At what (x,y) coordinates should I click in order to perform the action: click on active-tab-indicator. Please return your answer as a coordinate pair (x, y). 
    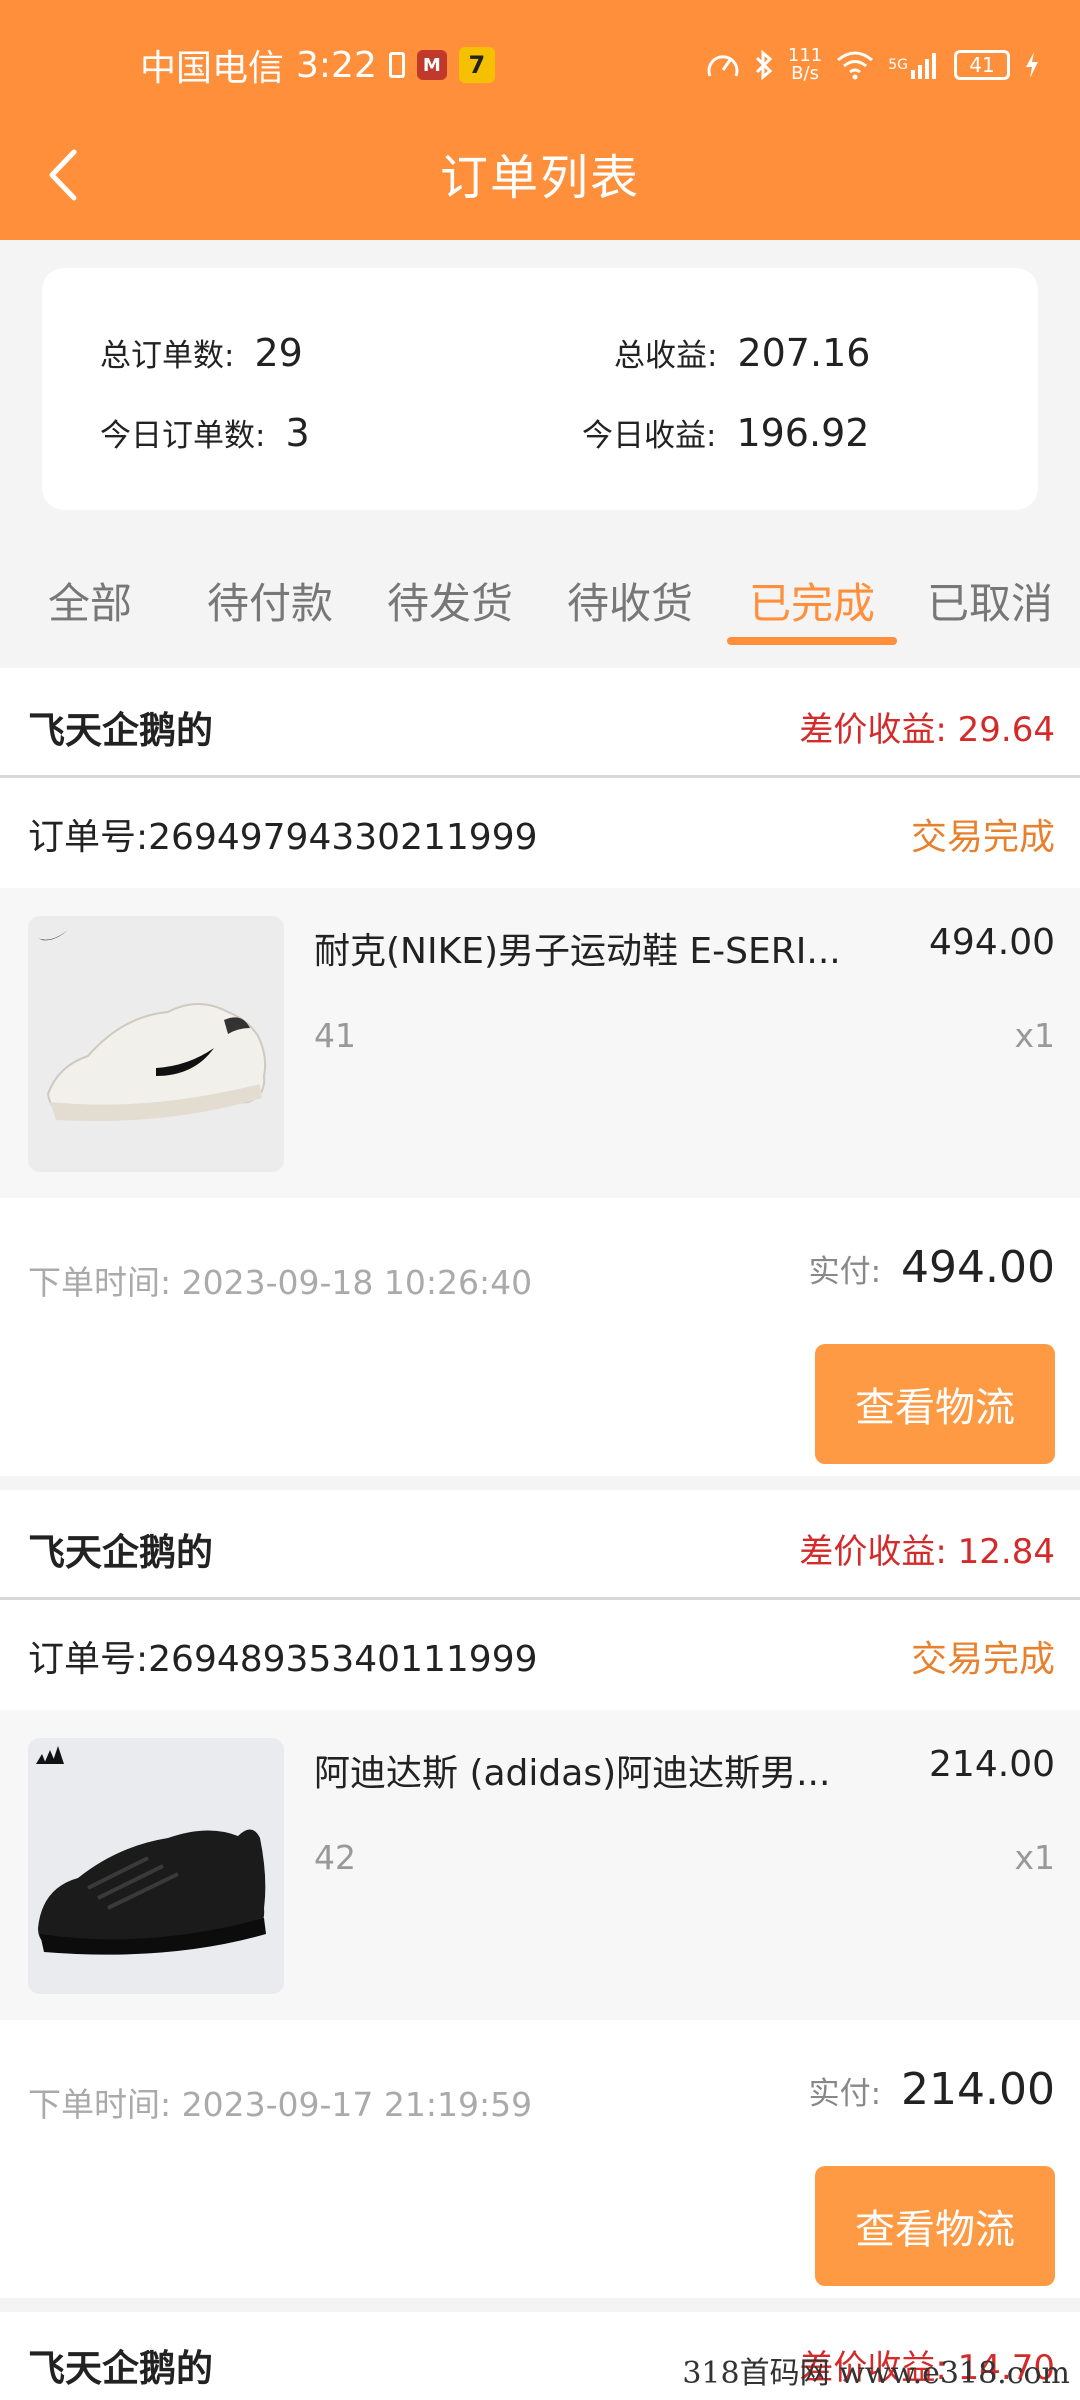
    Looking at the image, I should click on (812, 641).